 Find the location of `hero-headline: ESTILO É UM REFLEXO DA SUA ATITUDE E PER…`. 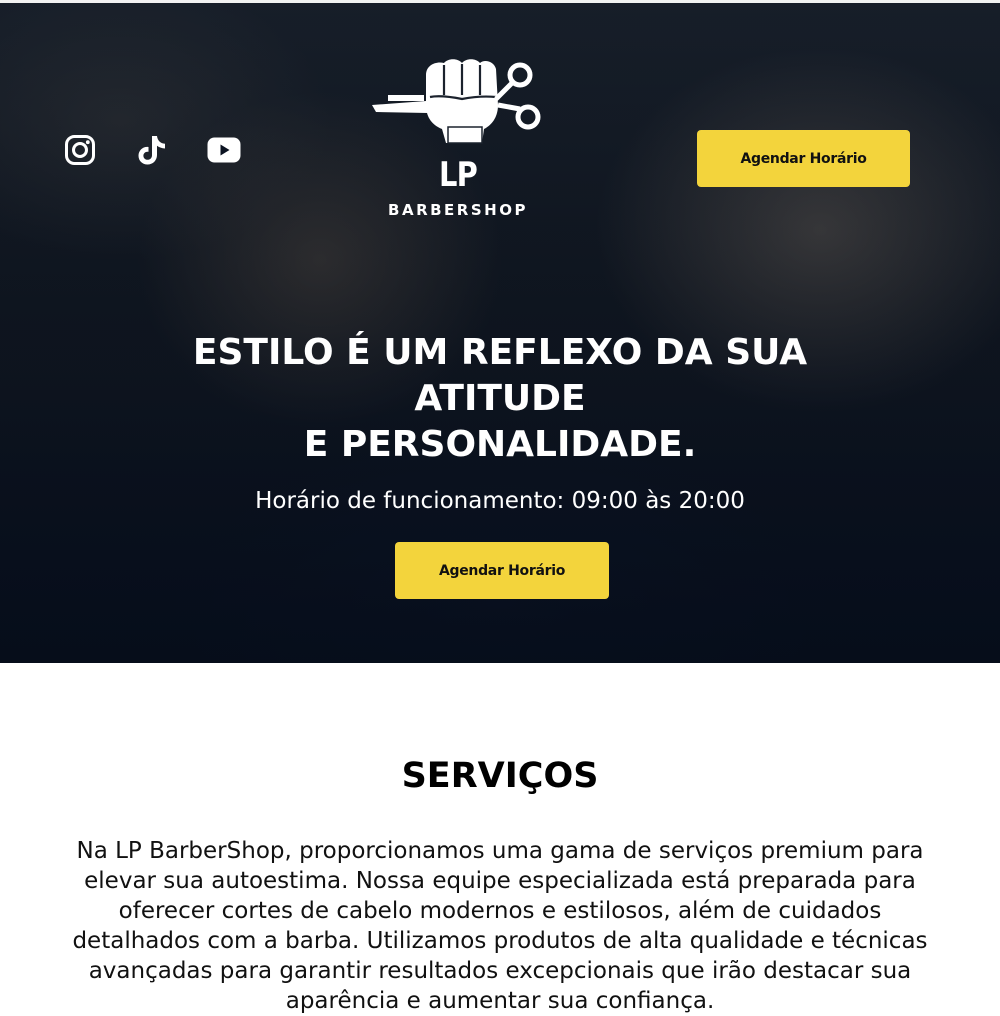

hero-headline: ESTILO É UM REFLEXO DA SUA ATITUDE E PER… is located at coordinates (500, 399).